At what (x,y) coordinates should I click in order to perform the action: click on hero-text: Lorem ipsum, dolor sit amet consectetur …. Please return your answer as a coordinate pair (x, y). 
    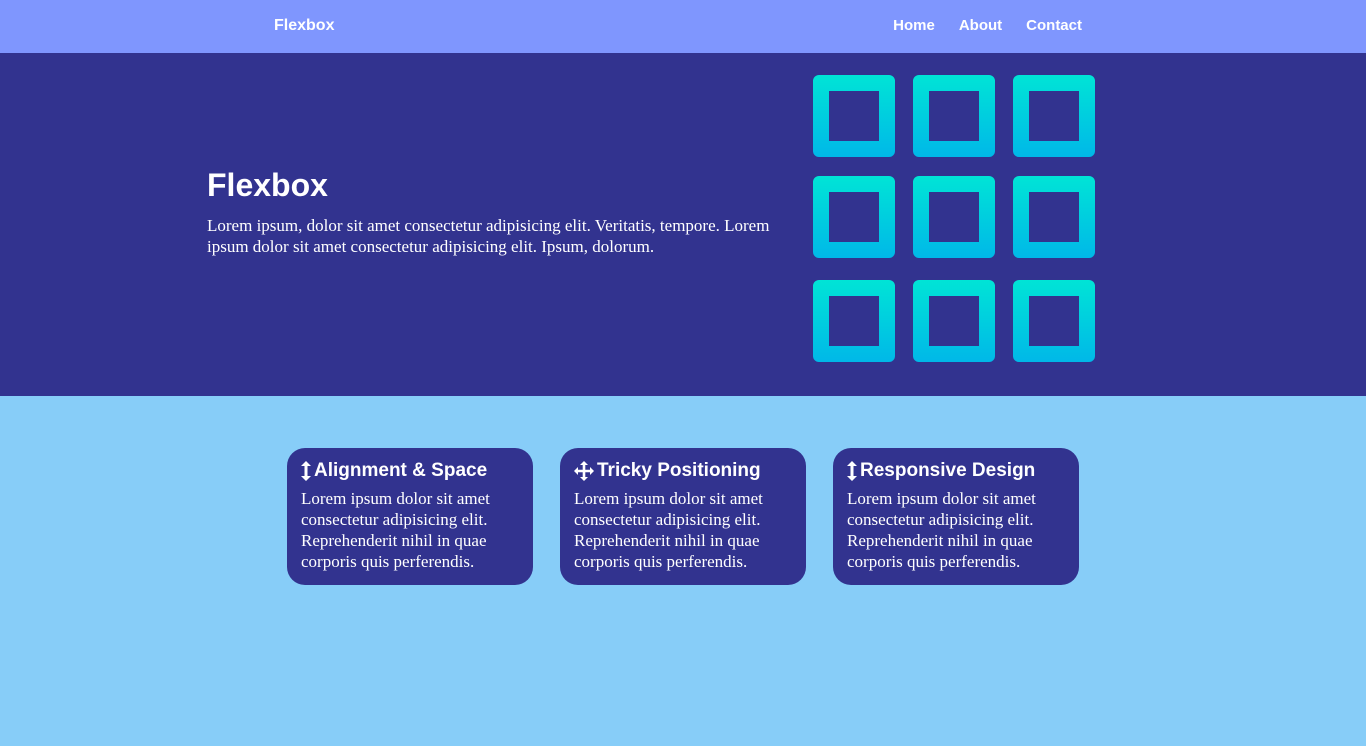
    Looking at the image, I should click on (488, 236).